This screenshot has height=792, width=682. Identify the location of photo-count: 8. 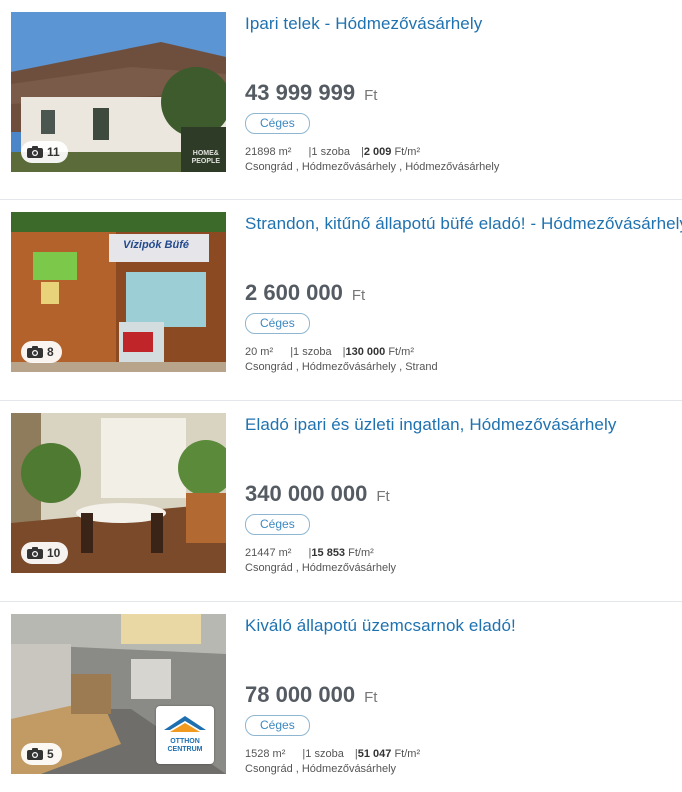
(50, 352).